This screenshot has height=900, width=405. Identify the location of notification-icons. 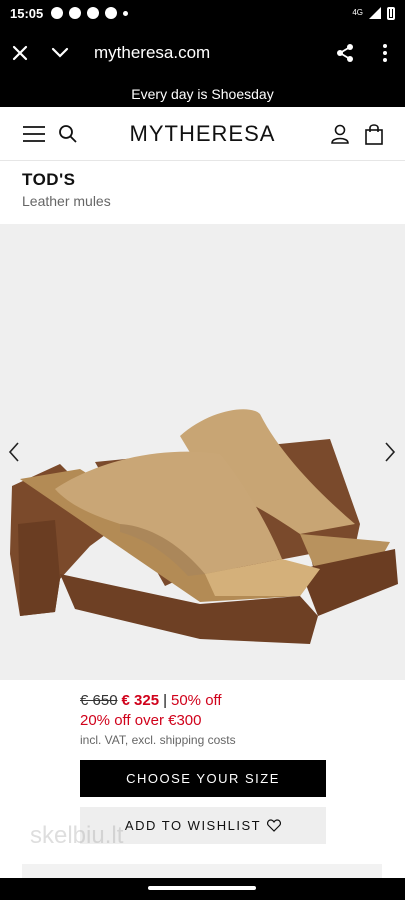
(90, 13).